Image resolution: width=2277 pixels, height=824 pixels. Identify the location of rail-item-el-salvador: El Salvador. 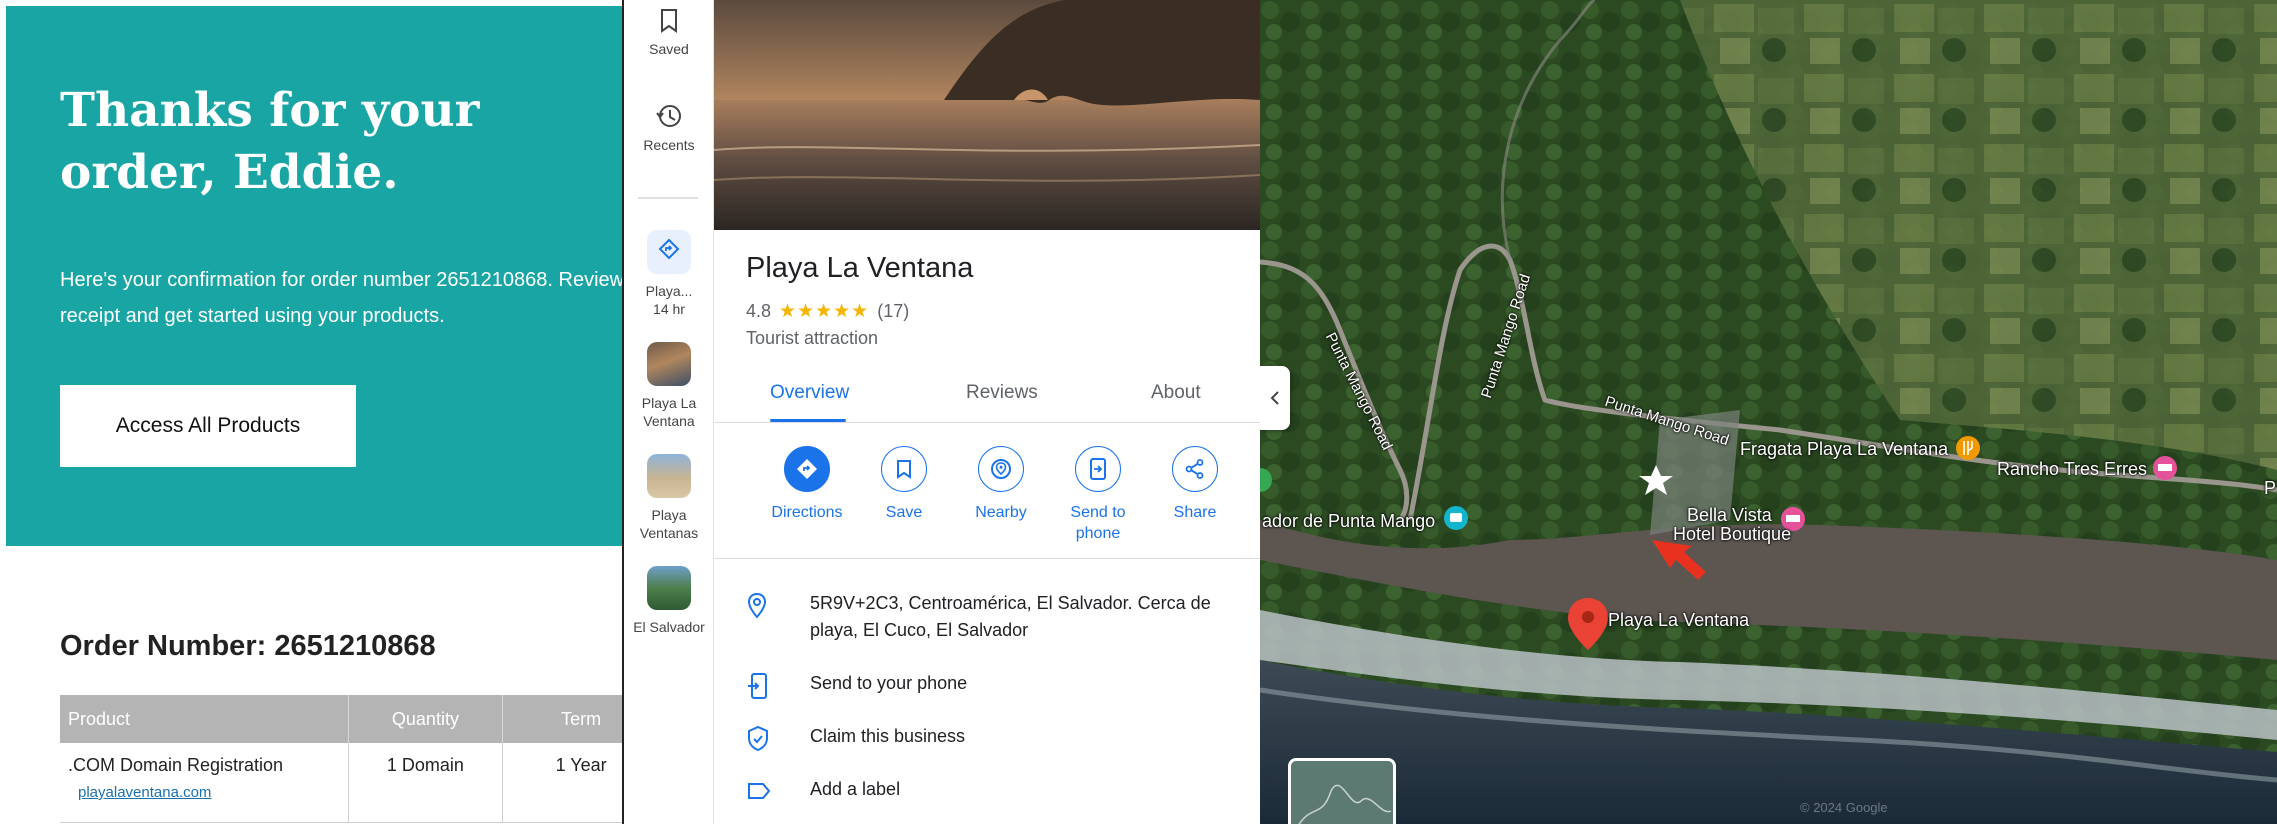
(668, 601).